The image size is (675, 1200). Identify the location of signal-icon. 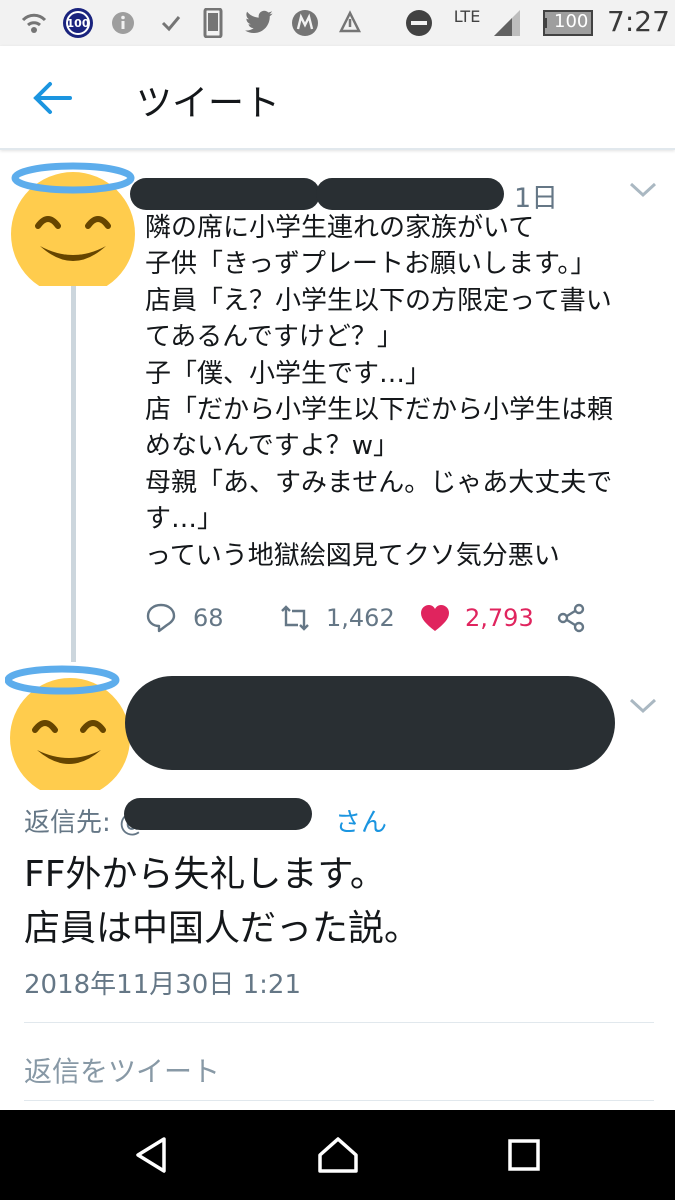
(507, 23).